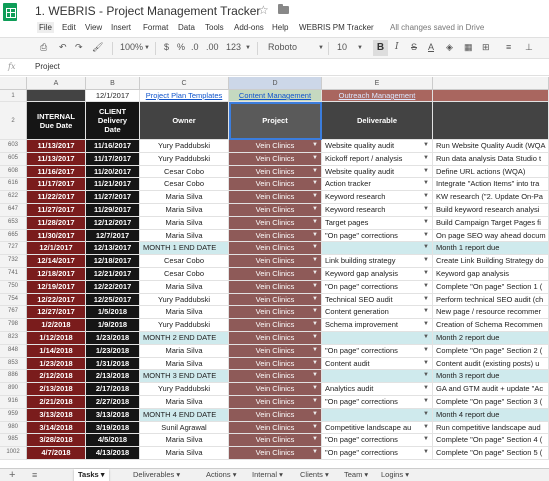 This screenshot has width=549, height=481. What do you see at coordinates (186, 27) in the screenshot?
I see `menu-data: Data` at bounding box center [186, 27].